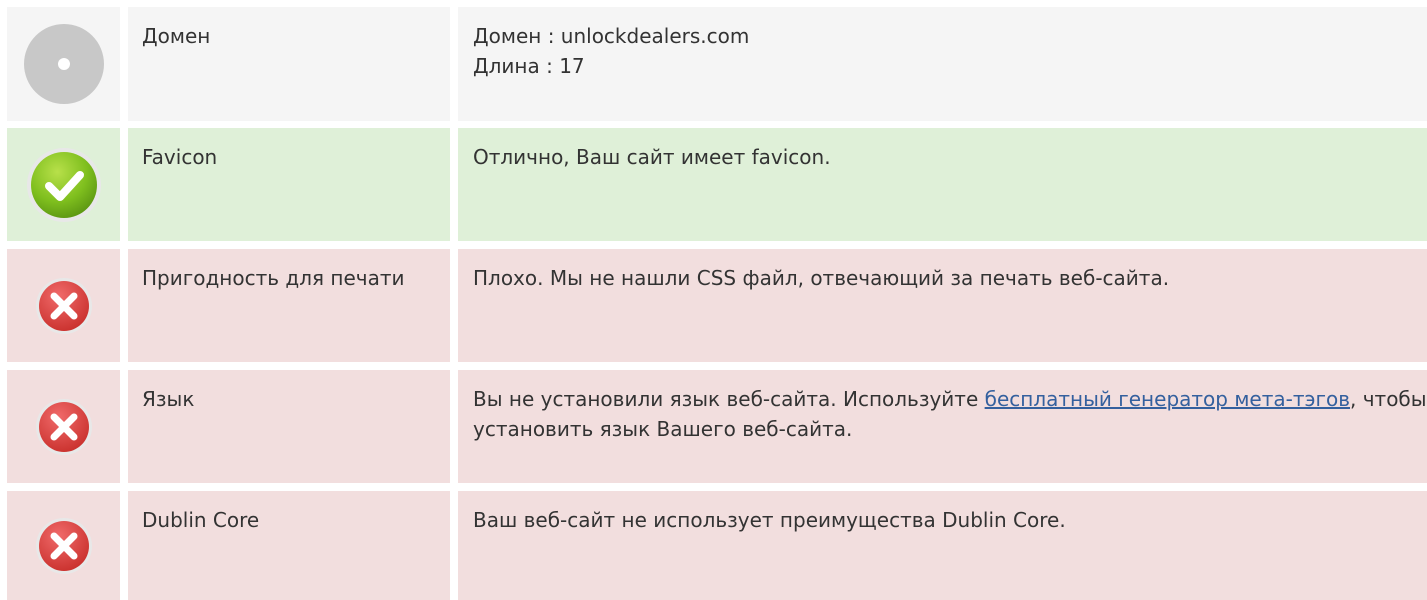 This screenshot has width=1427, height=600. I want to click on row-label: Язык, so click(289, 426).